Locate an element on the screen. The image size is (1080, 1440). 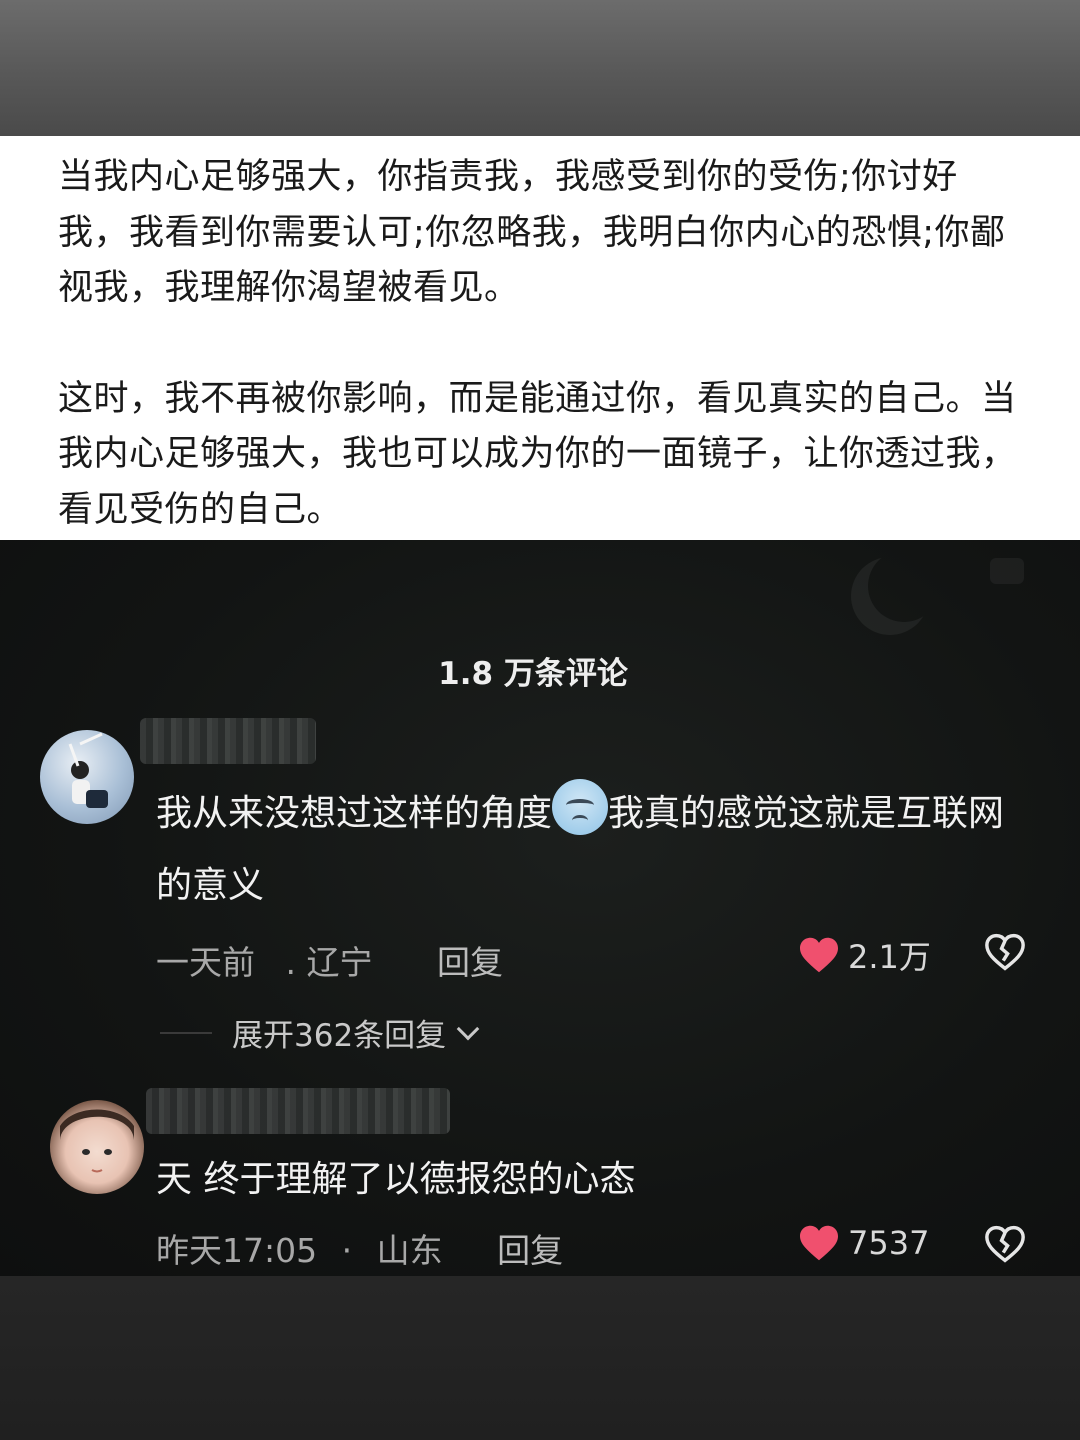
comment-meta: 一天前 . 辽宁 回复 is located at coordinates (329, 960).